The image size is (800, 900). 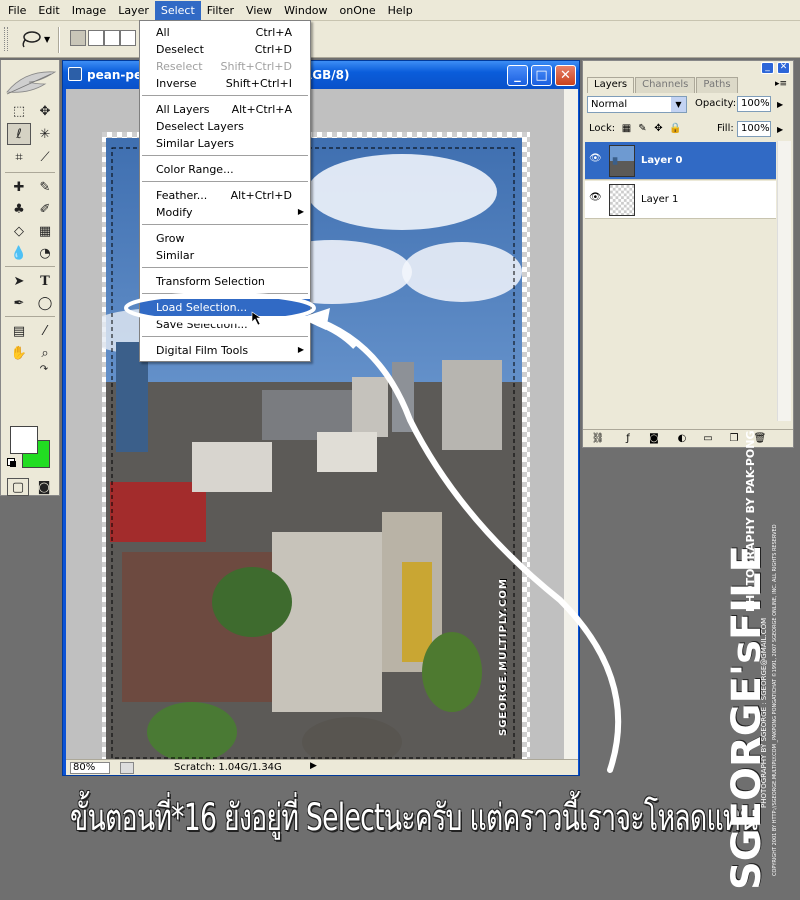 What do you see at coordinates (628, 439) in the screenshot?
I see `layer-style-icon: ƒ` at bounding box center [628, 439].